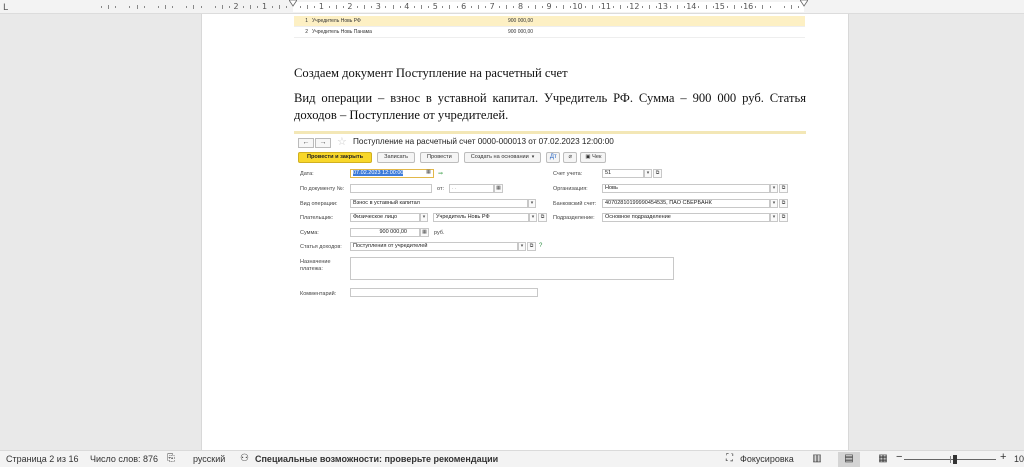 This screenshot has width=1024, height=467. I want to click on focus-button: Фокусировка, so click(767, 459).